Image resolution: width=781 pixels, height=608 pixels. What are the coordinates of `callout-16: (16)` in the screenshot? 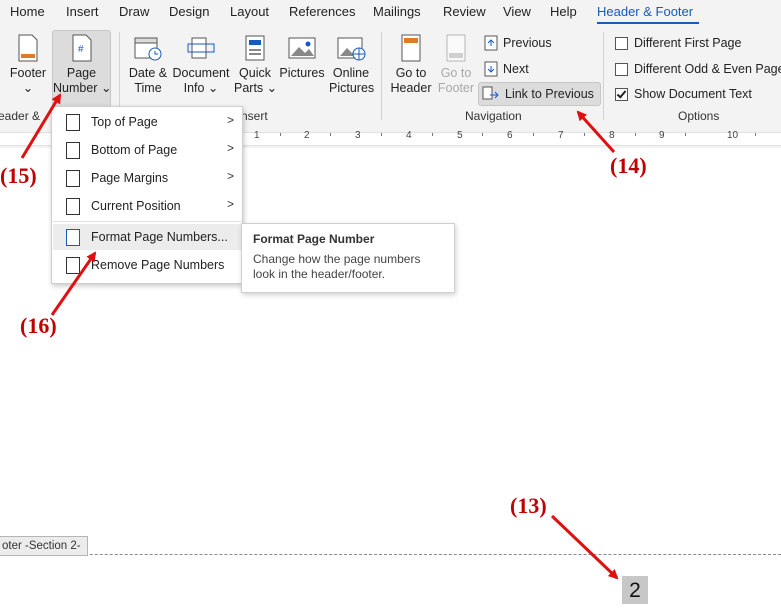 It's located at (38, 325).